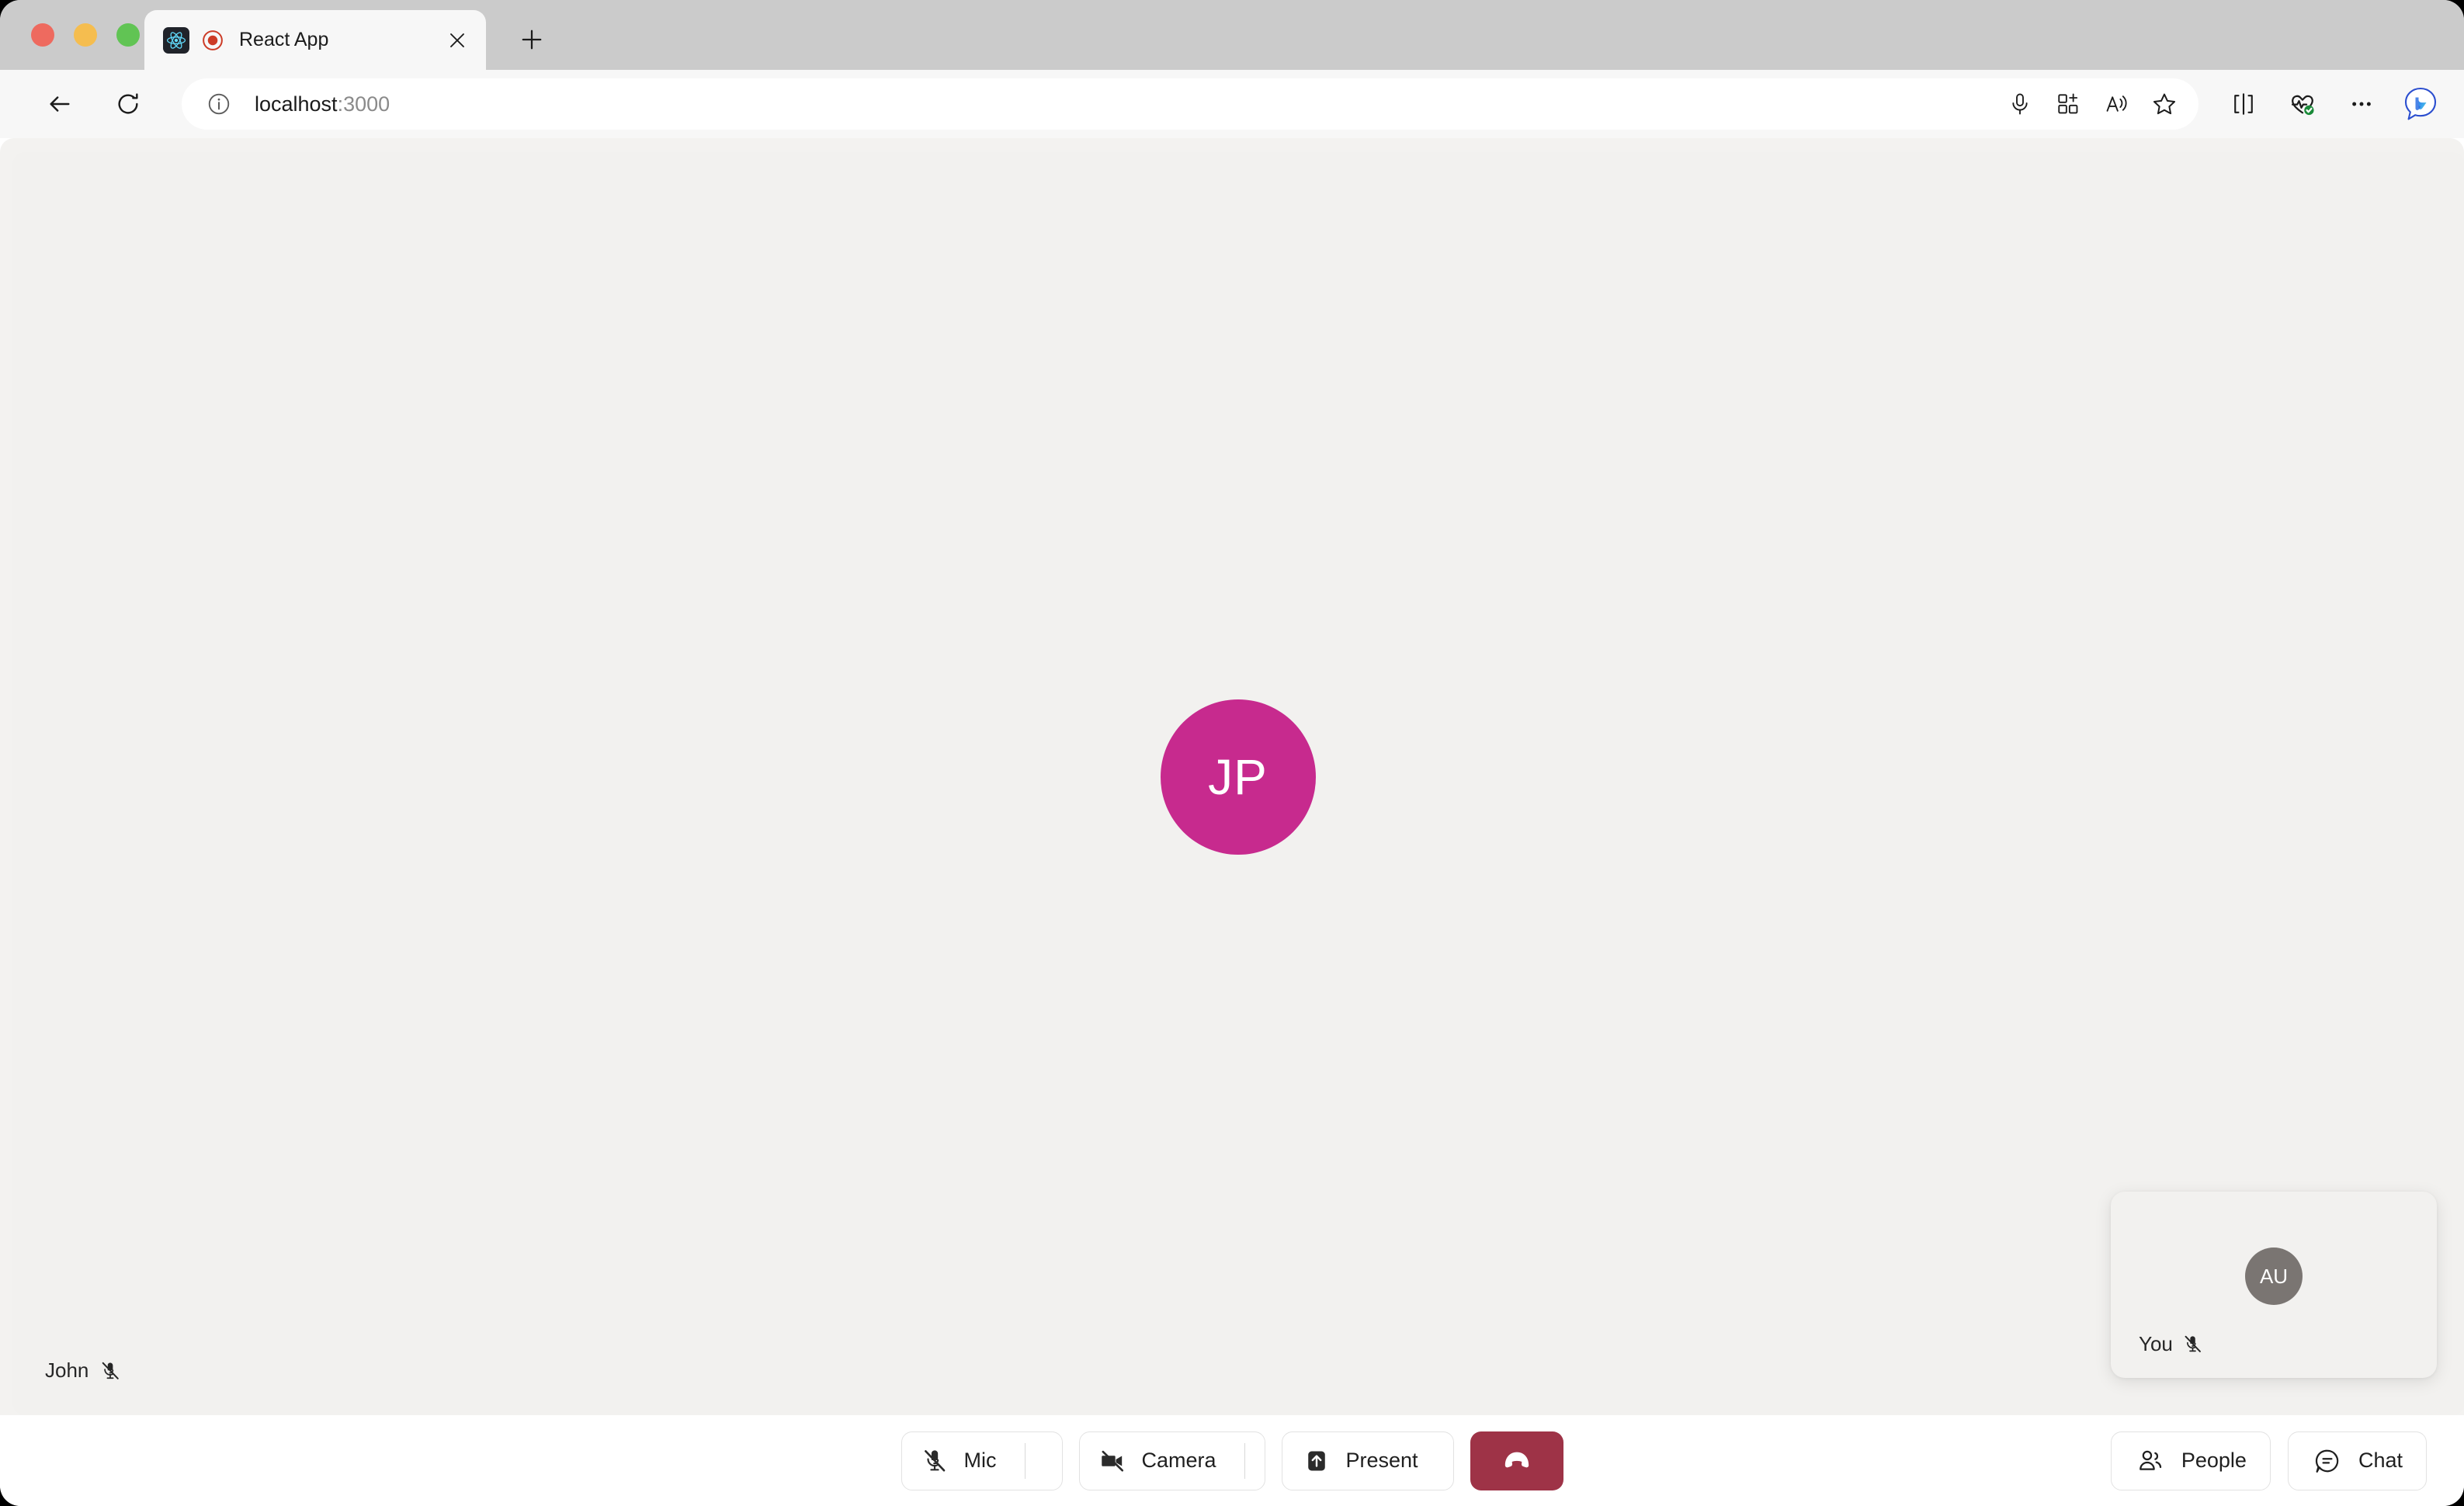 The height and width of the screenshot is (1506, 2464). What do you see at coordinates (128, 35) in the screenshot?
I see `window-maximize-button` at bounding box center [128, 35].